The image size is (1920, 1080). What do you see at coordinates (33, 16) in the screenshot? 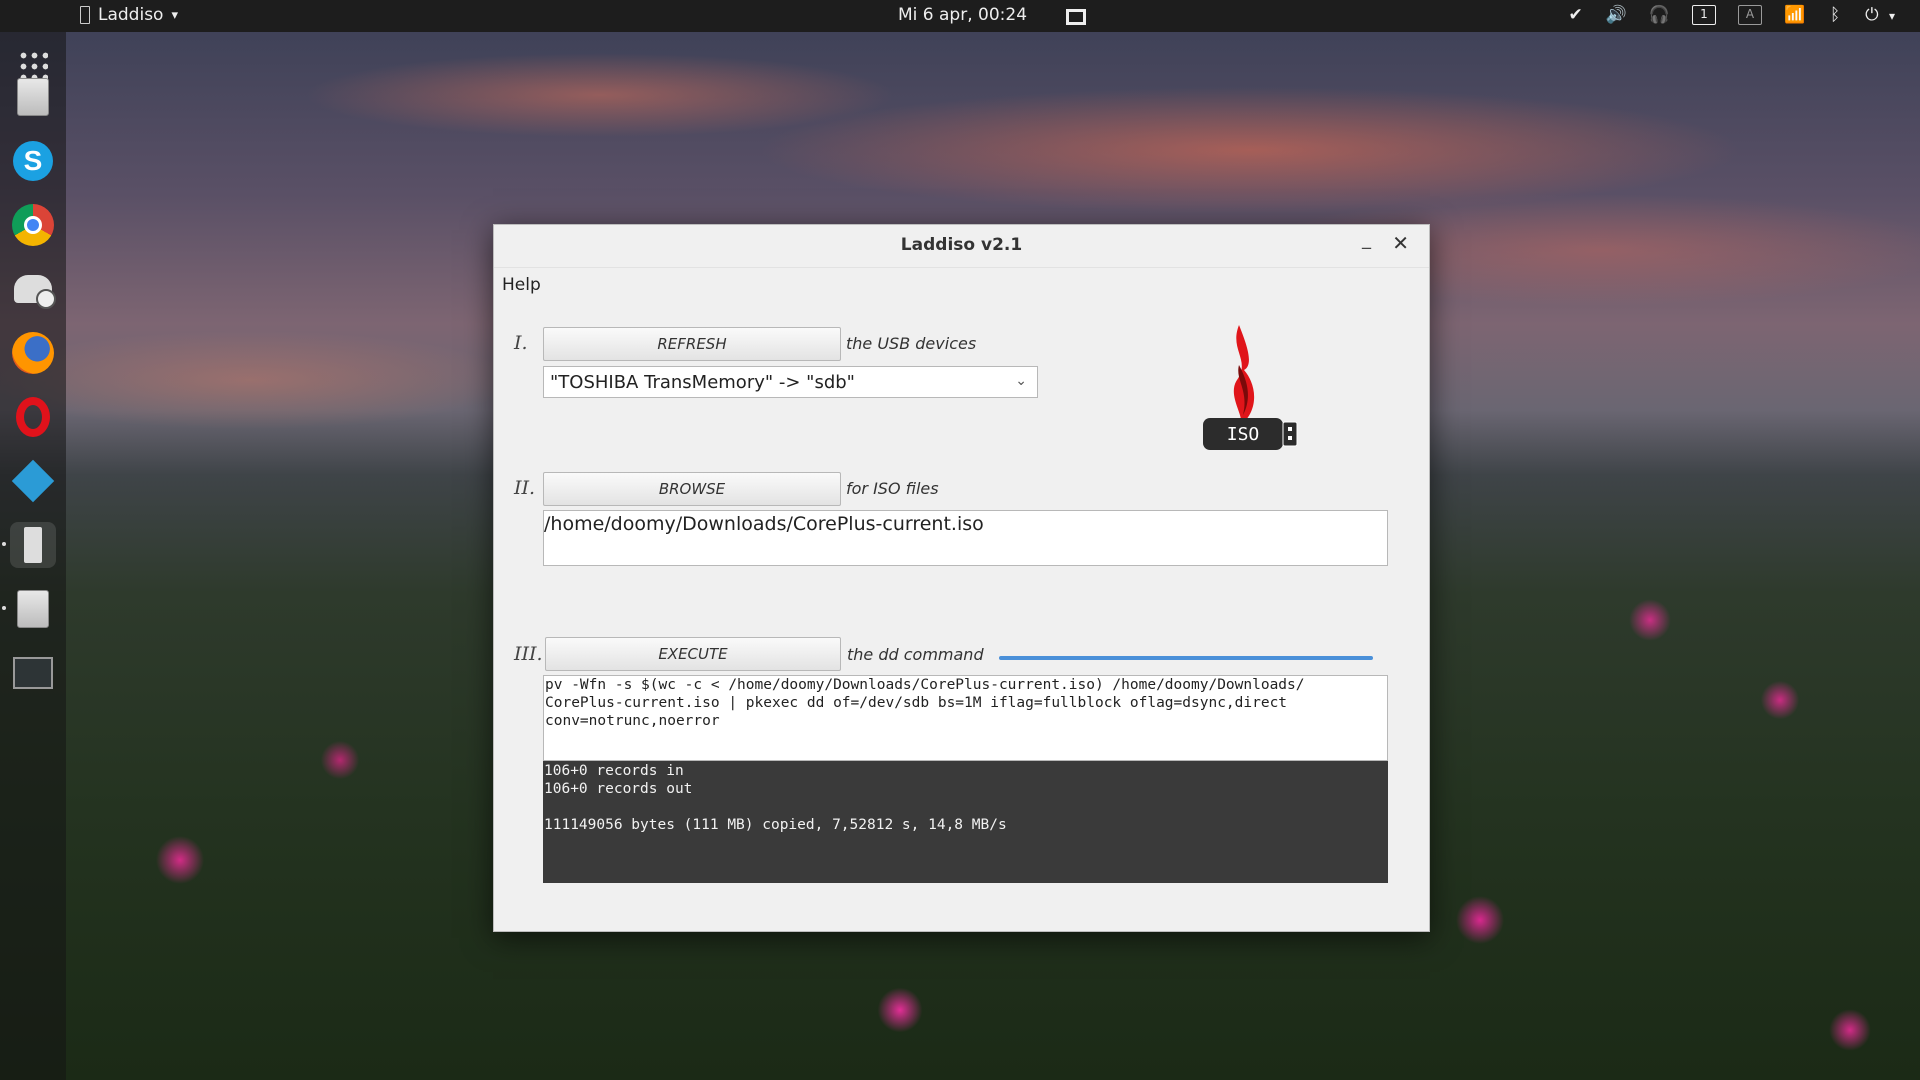
I see `activities-icon` at bounding box center [33, 16].